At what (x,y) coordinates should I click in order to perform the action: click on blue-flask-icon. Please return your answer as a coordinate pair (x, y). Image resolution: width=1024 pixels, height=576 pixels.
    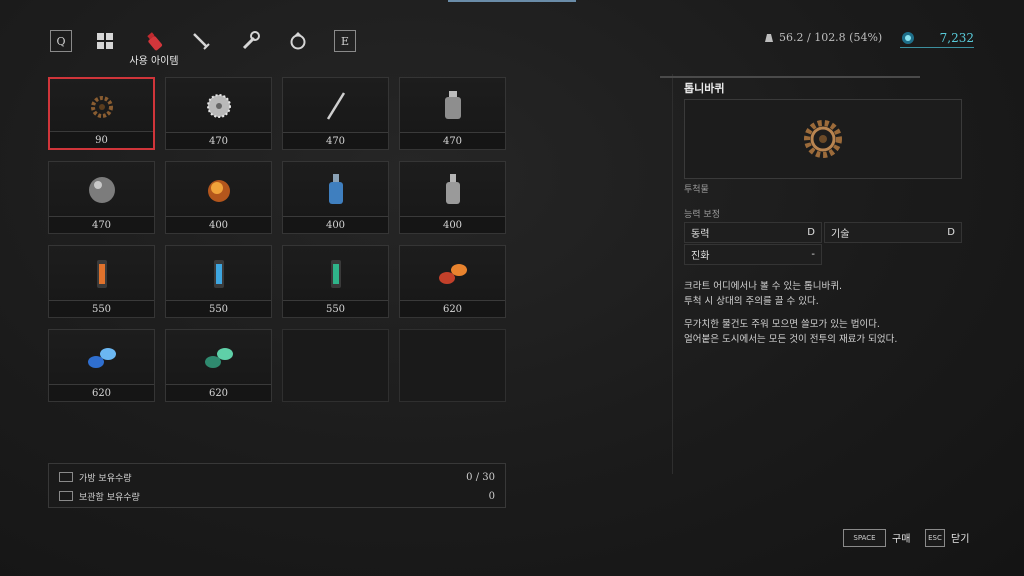
    Looking at the image, I should click on (335, 189).